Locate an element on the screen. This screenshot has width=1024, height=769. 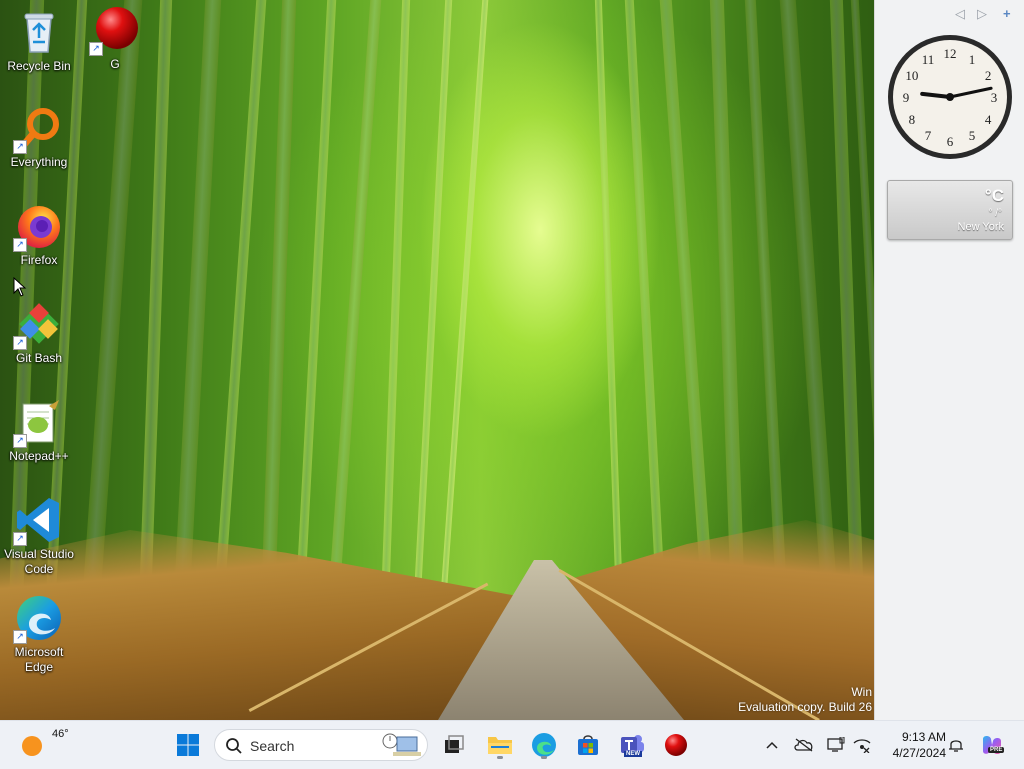
evaluation-watermark: Win Evaluation copy. Build 26 is located at coordinates (805, 700).